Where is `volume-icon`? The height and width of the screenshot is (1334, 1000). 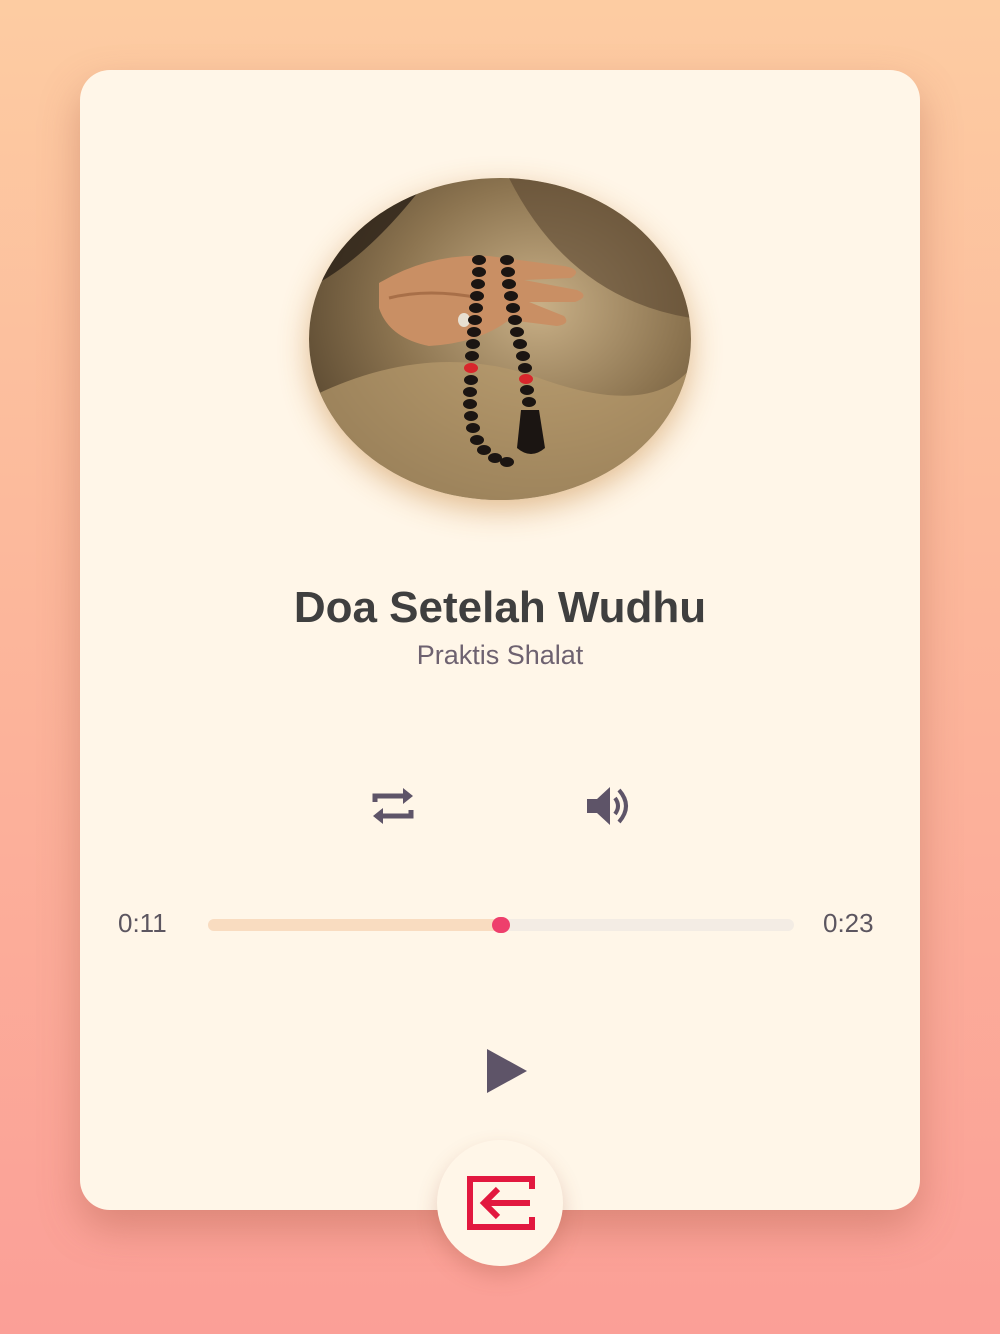 volume-icon is located at coordinates (607, 806).